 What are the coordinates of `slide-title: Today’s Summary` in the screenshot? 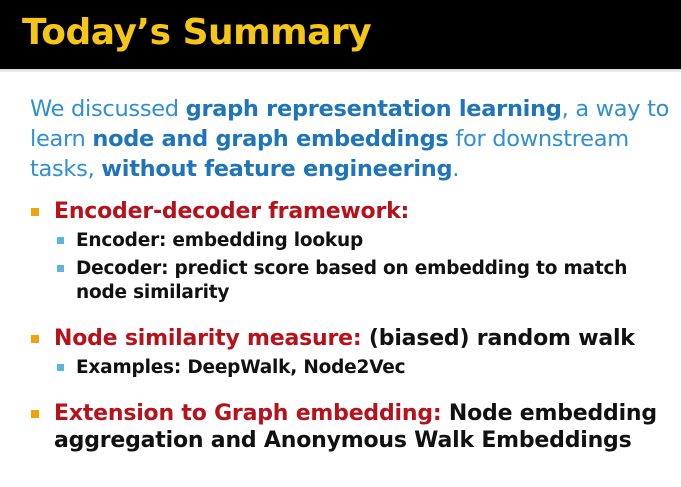 It's located at (197, 32).